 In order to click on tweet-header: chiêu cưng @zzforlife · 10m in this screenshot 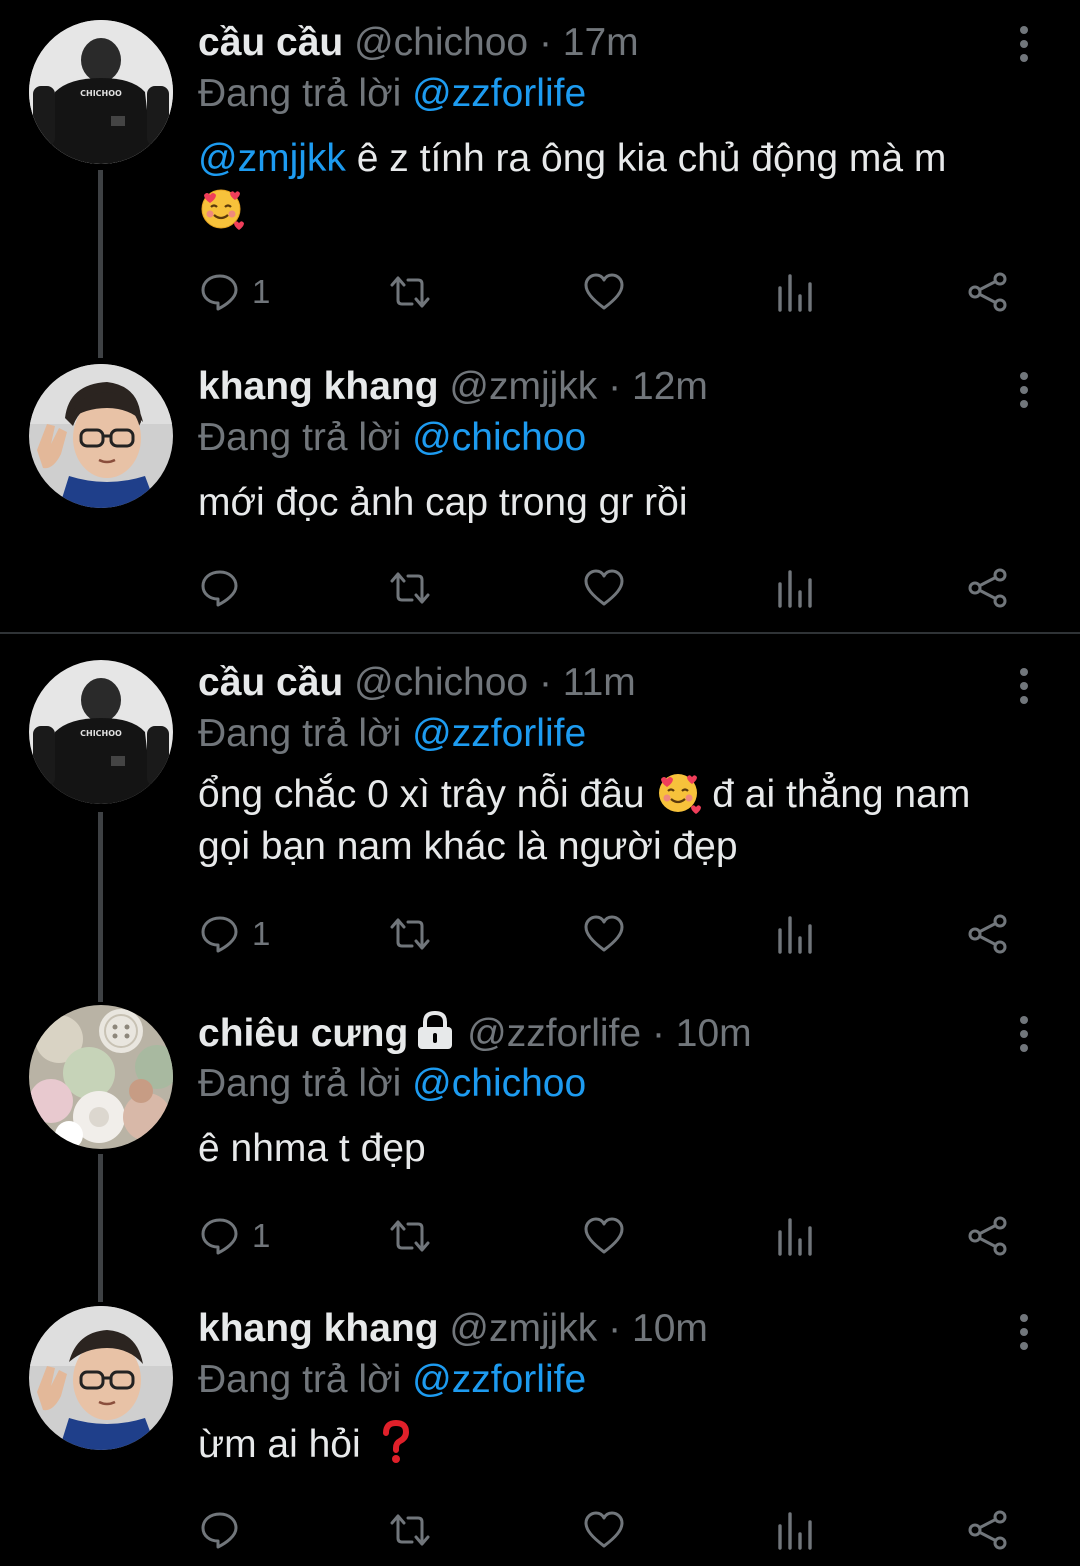, I will do `click(604, 1033)`.